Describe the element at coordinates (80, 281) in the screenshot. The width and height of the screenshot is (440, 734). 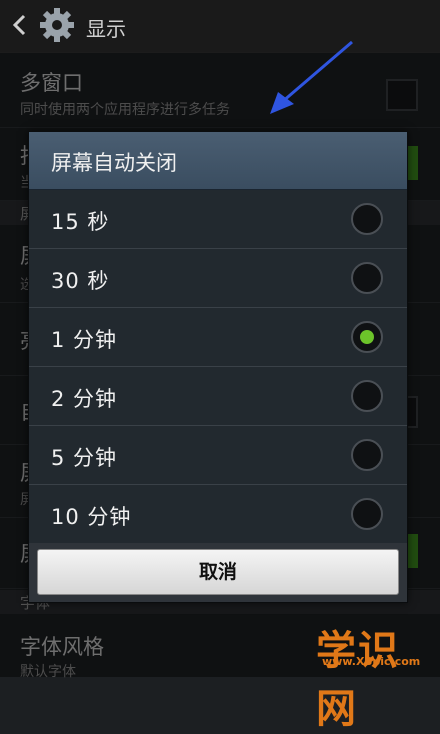
I see `option-label: 30 秒` at that location.